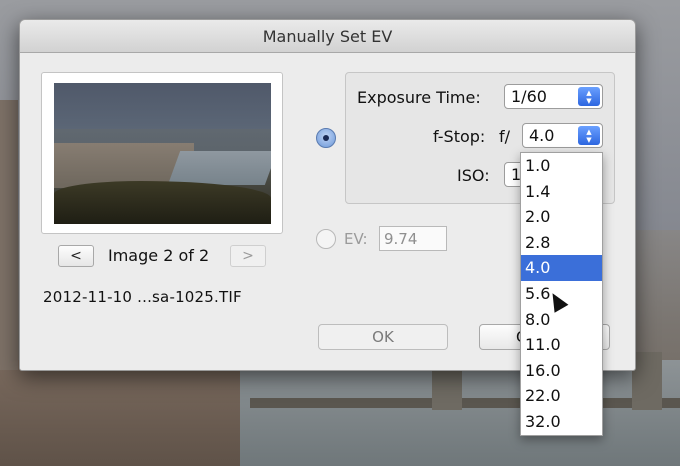 The width and height of the screenshot is (680, 466). What do you see at coordinates (76, 256) in the screenshot?
I see `previous-image-button: <` at bounding box center [76, 256].